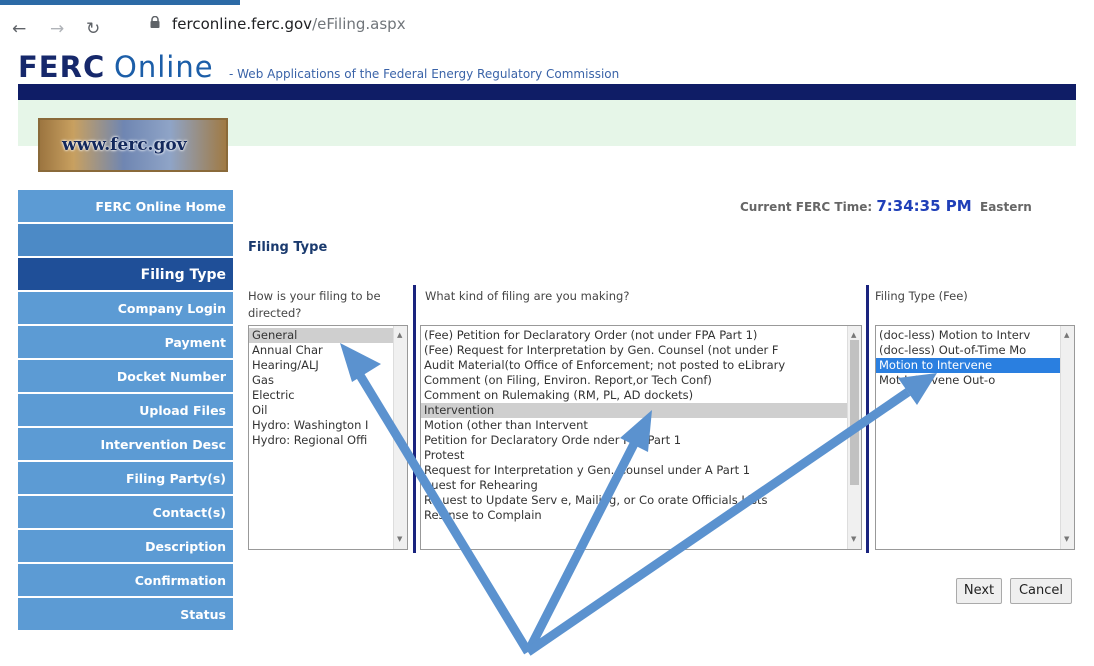 Image resolution: width=1094 pixels, height=666 pixels. What do you see at coordinates (443, 512) in the screenshot?
I see `arrow-to-general` at bounding box center [443, 512].